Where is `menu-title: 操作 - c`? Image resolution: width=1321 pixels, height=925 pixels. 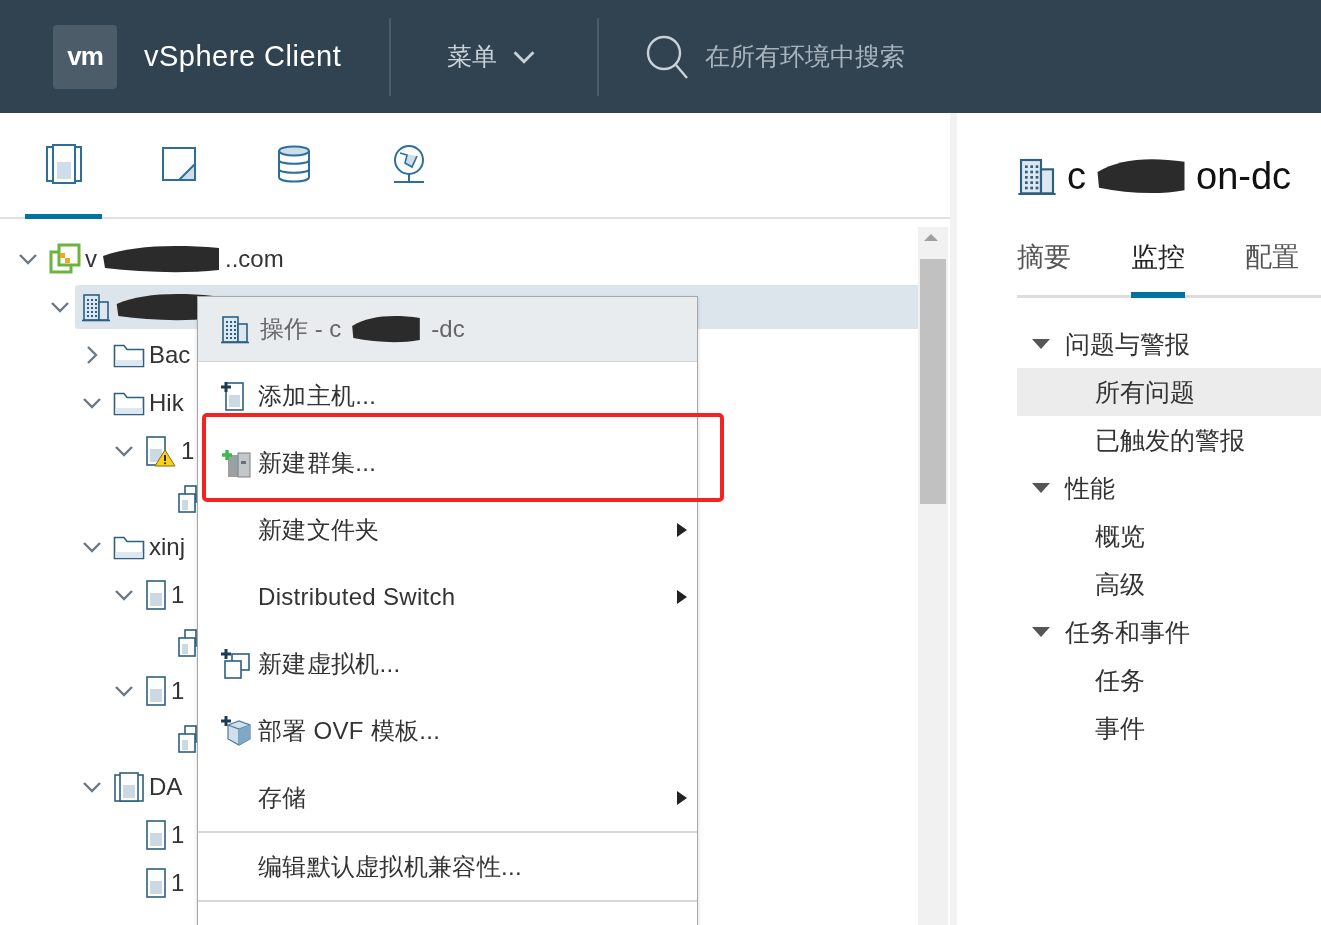 menu-title: 操作 - c is located at coordinates (301, 329).